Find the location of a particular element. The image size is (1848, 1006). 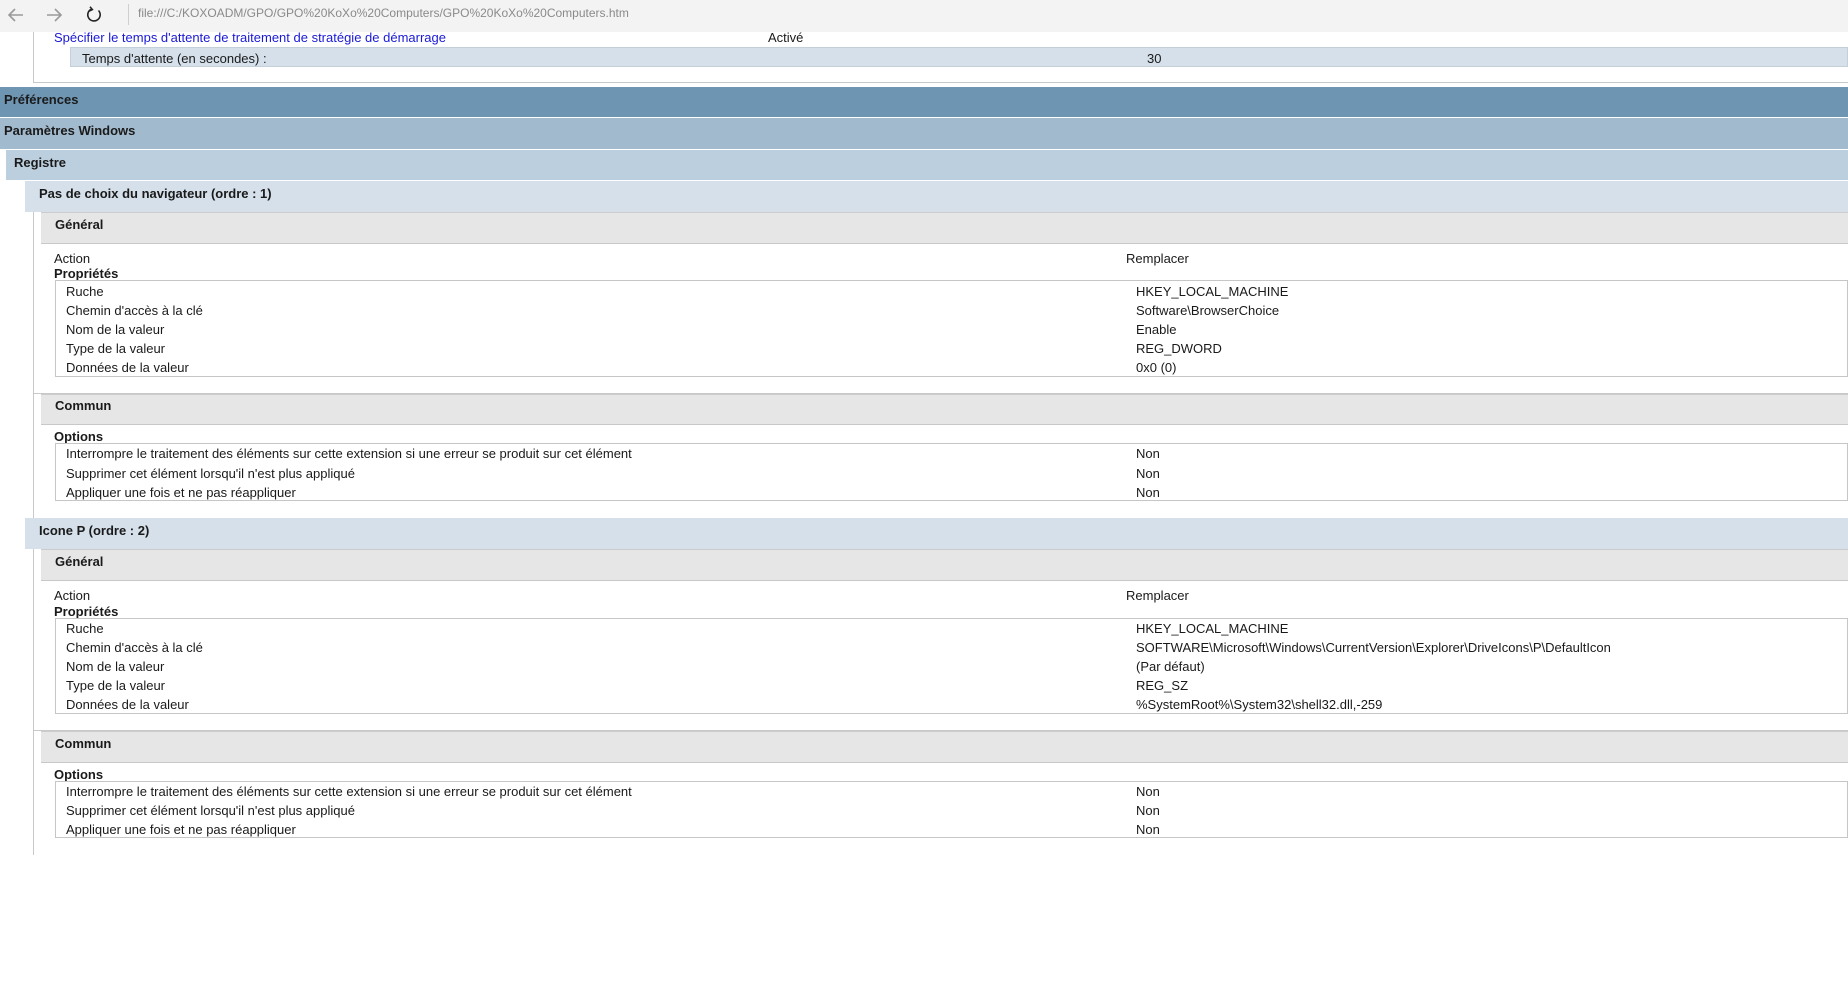

arrow-left-icon is located at coordinates (15, 15).